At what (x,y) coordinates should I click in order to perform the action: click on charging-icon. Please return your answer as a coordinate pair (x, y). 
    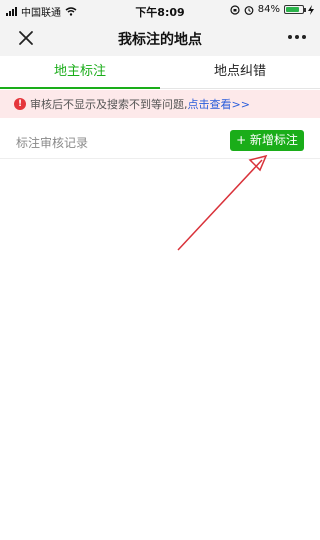
    Looking at the image, I should click on (311, 9).